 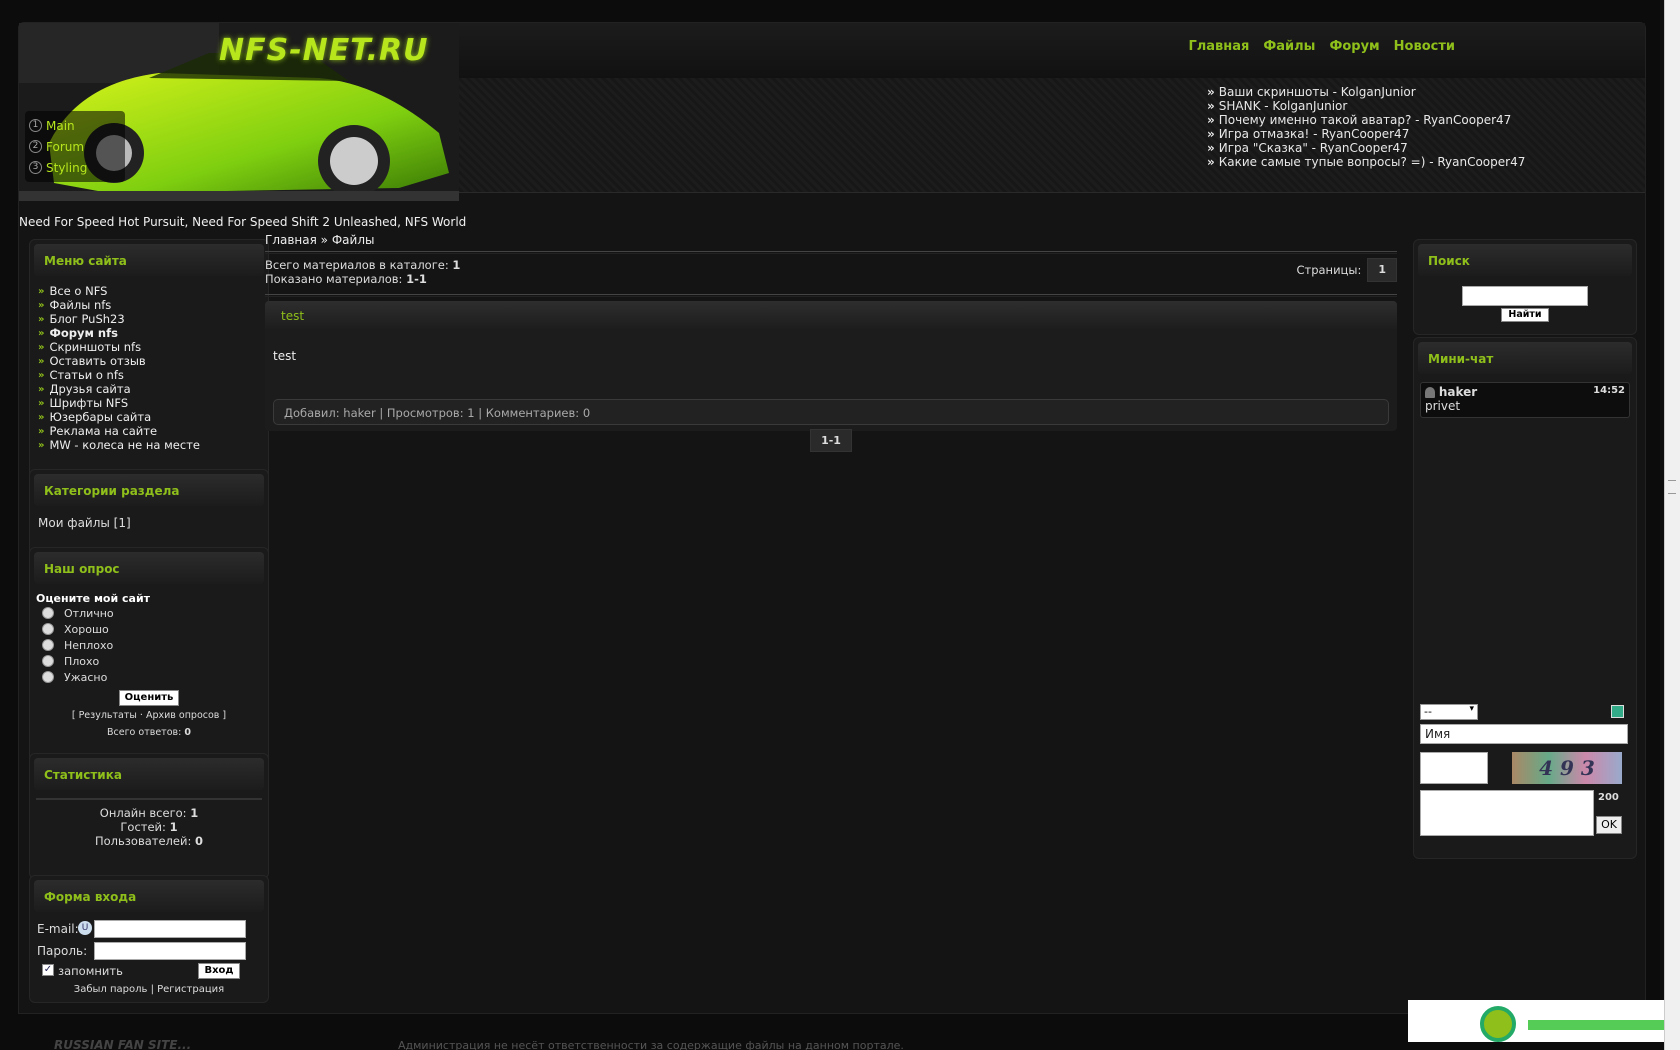 What do you see at coordinates (1458, 392) in the screenshot?
I see `chat-user: haker` at bounding box center [1458, 392].